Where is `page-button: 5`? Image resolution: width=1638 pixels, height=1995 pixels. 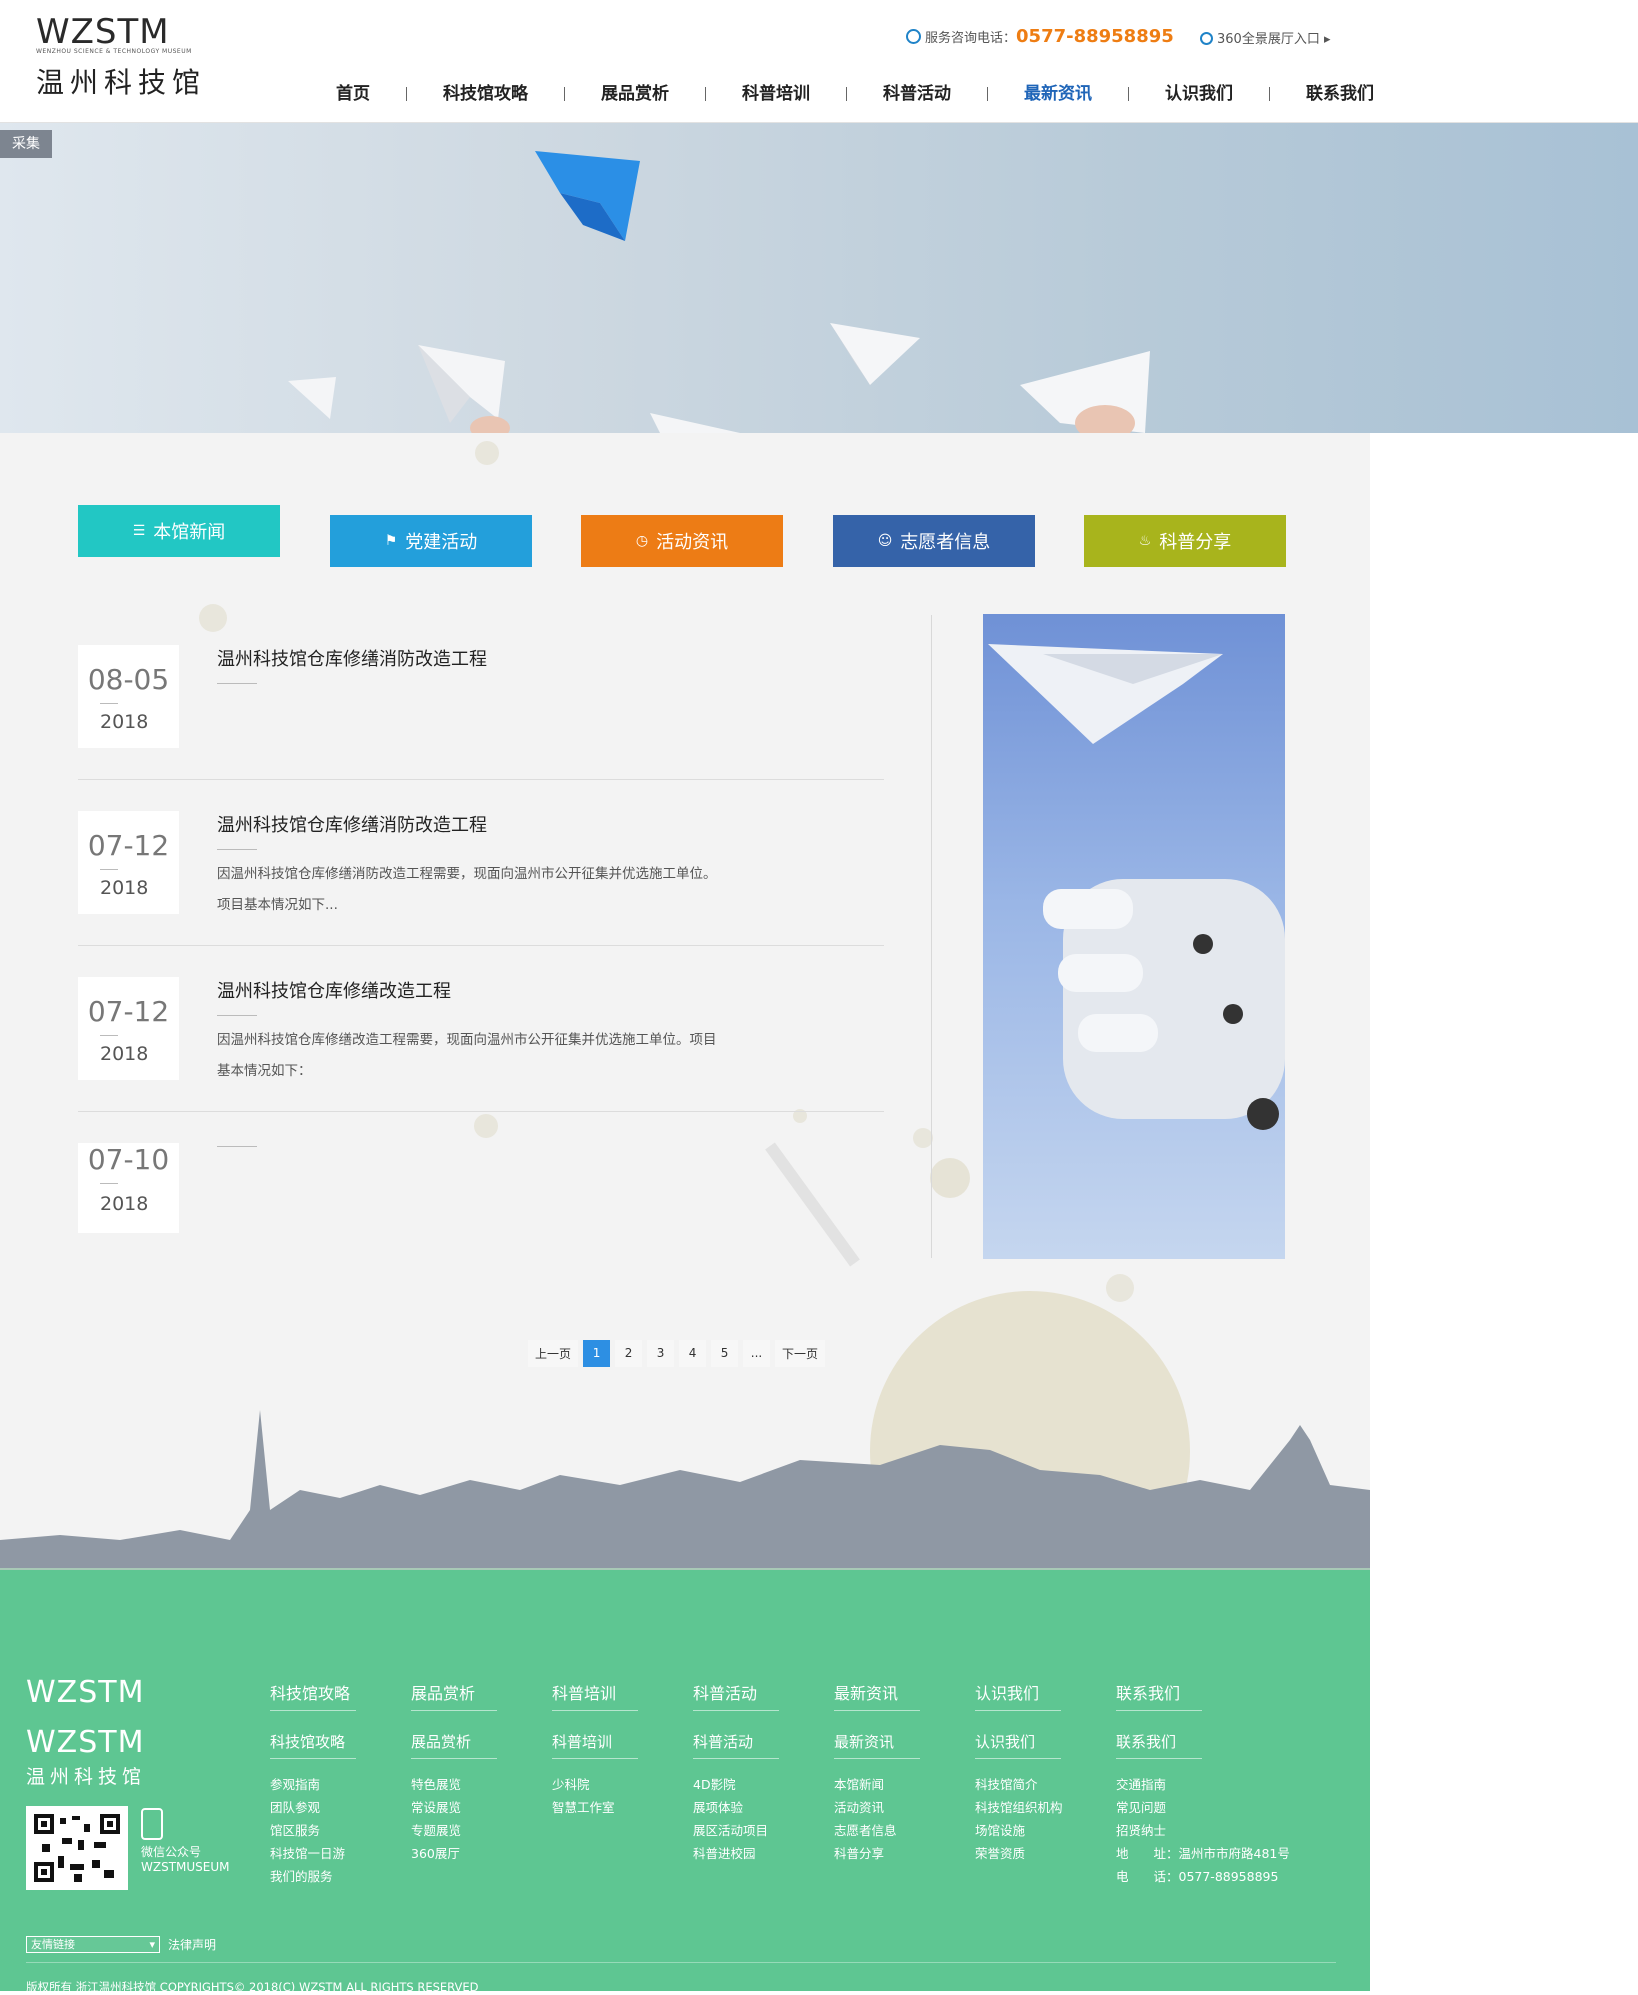
page-button: 5 is located at coordinates (725, 1353).